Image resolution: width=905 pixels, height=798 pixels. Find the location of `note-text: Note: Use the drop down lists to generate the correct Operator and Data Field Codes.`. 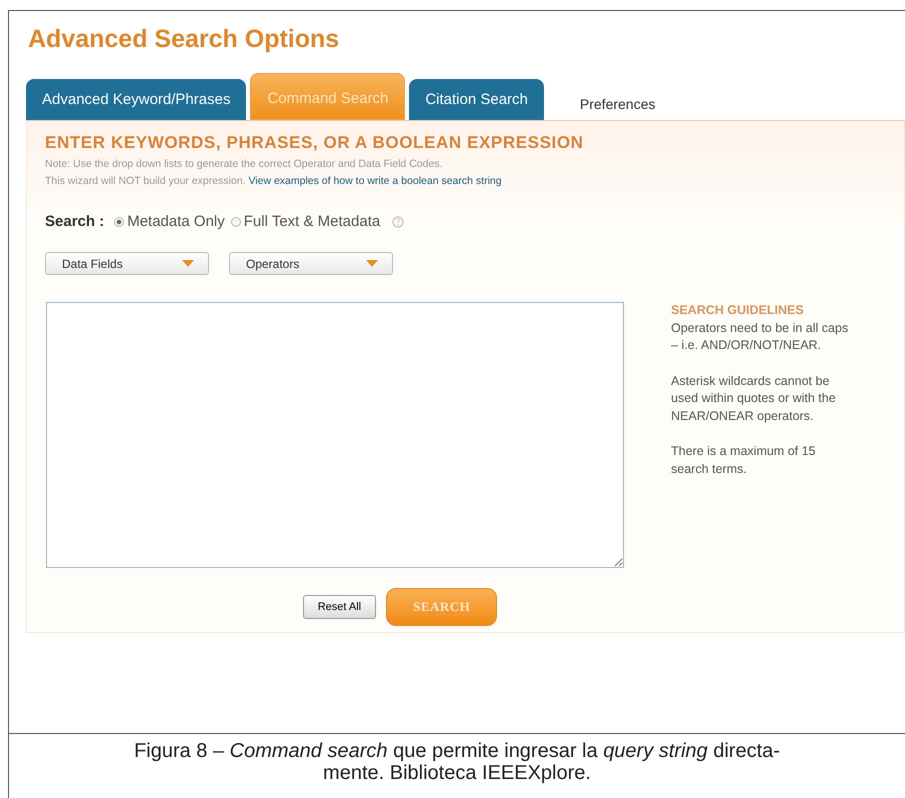

note-text: Note: Use the drop down lists to generate the correct Operator and Data Field Codes. is located at coordinates (244, 164).